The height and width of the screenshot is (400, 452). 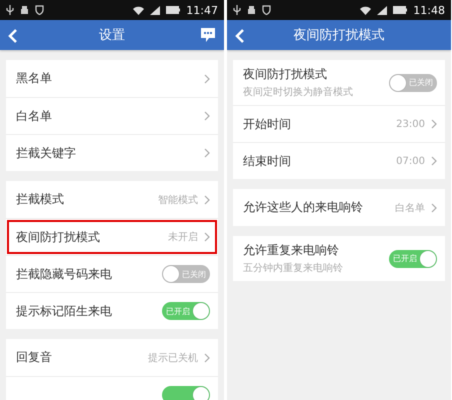 What do you see at coordinates (110, 116) in the screenshot?
I see `setting-label: 白名单` at bounding box center [110, 116].